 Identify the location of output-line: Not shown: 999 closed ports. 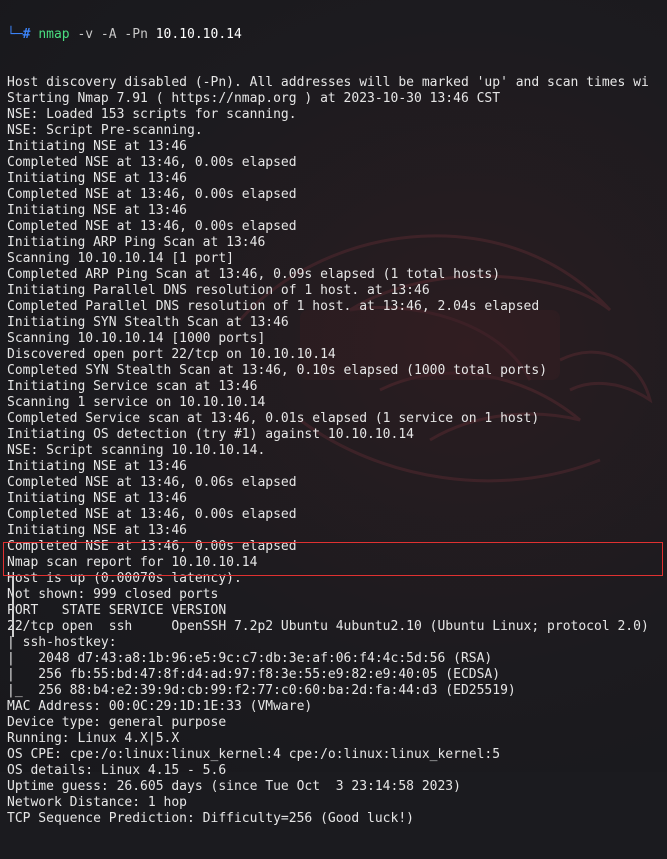
(113, 594).